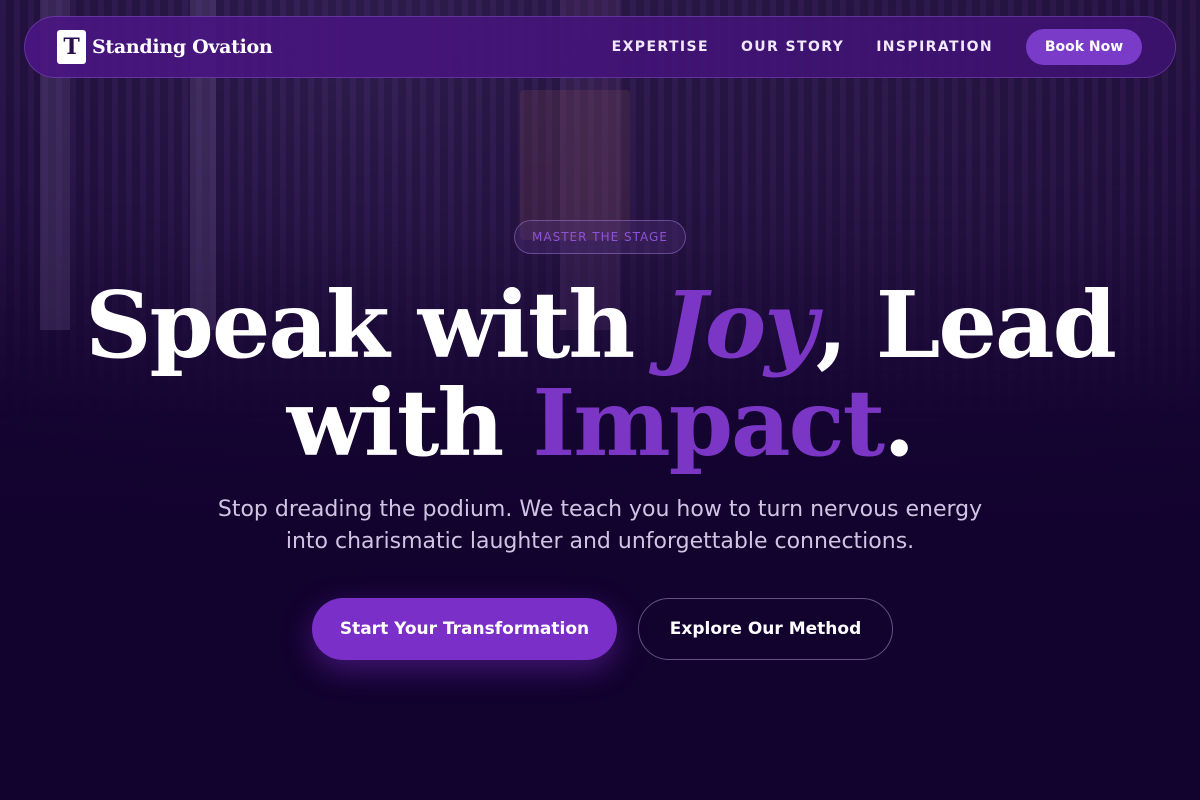 This screenshot has height=800, width=1200. What do you see at coordinates (374, 325) in the screenshot?
I see `headline-text: Speak with` at bounding box center [374, 325].